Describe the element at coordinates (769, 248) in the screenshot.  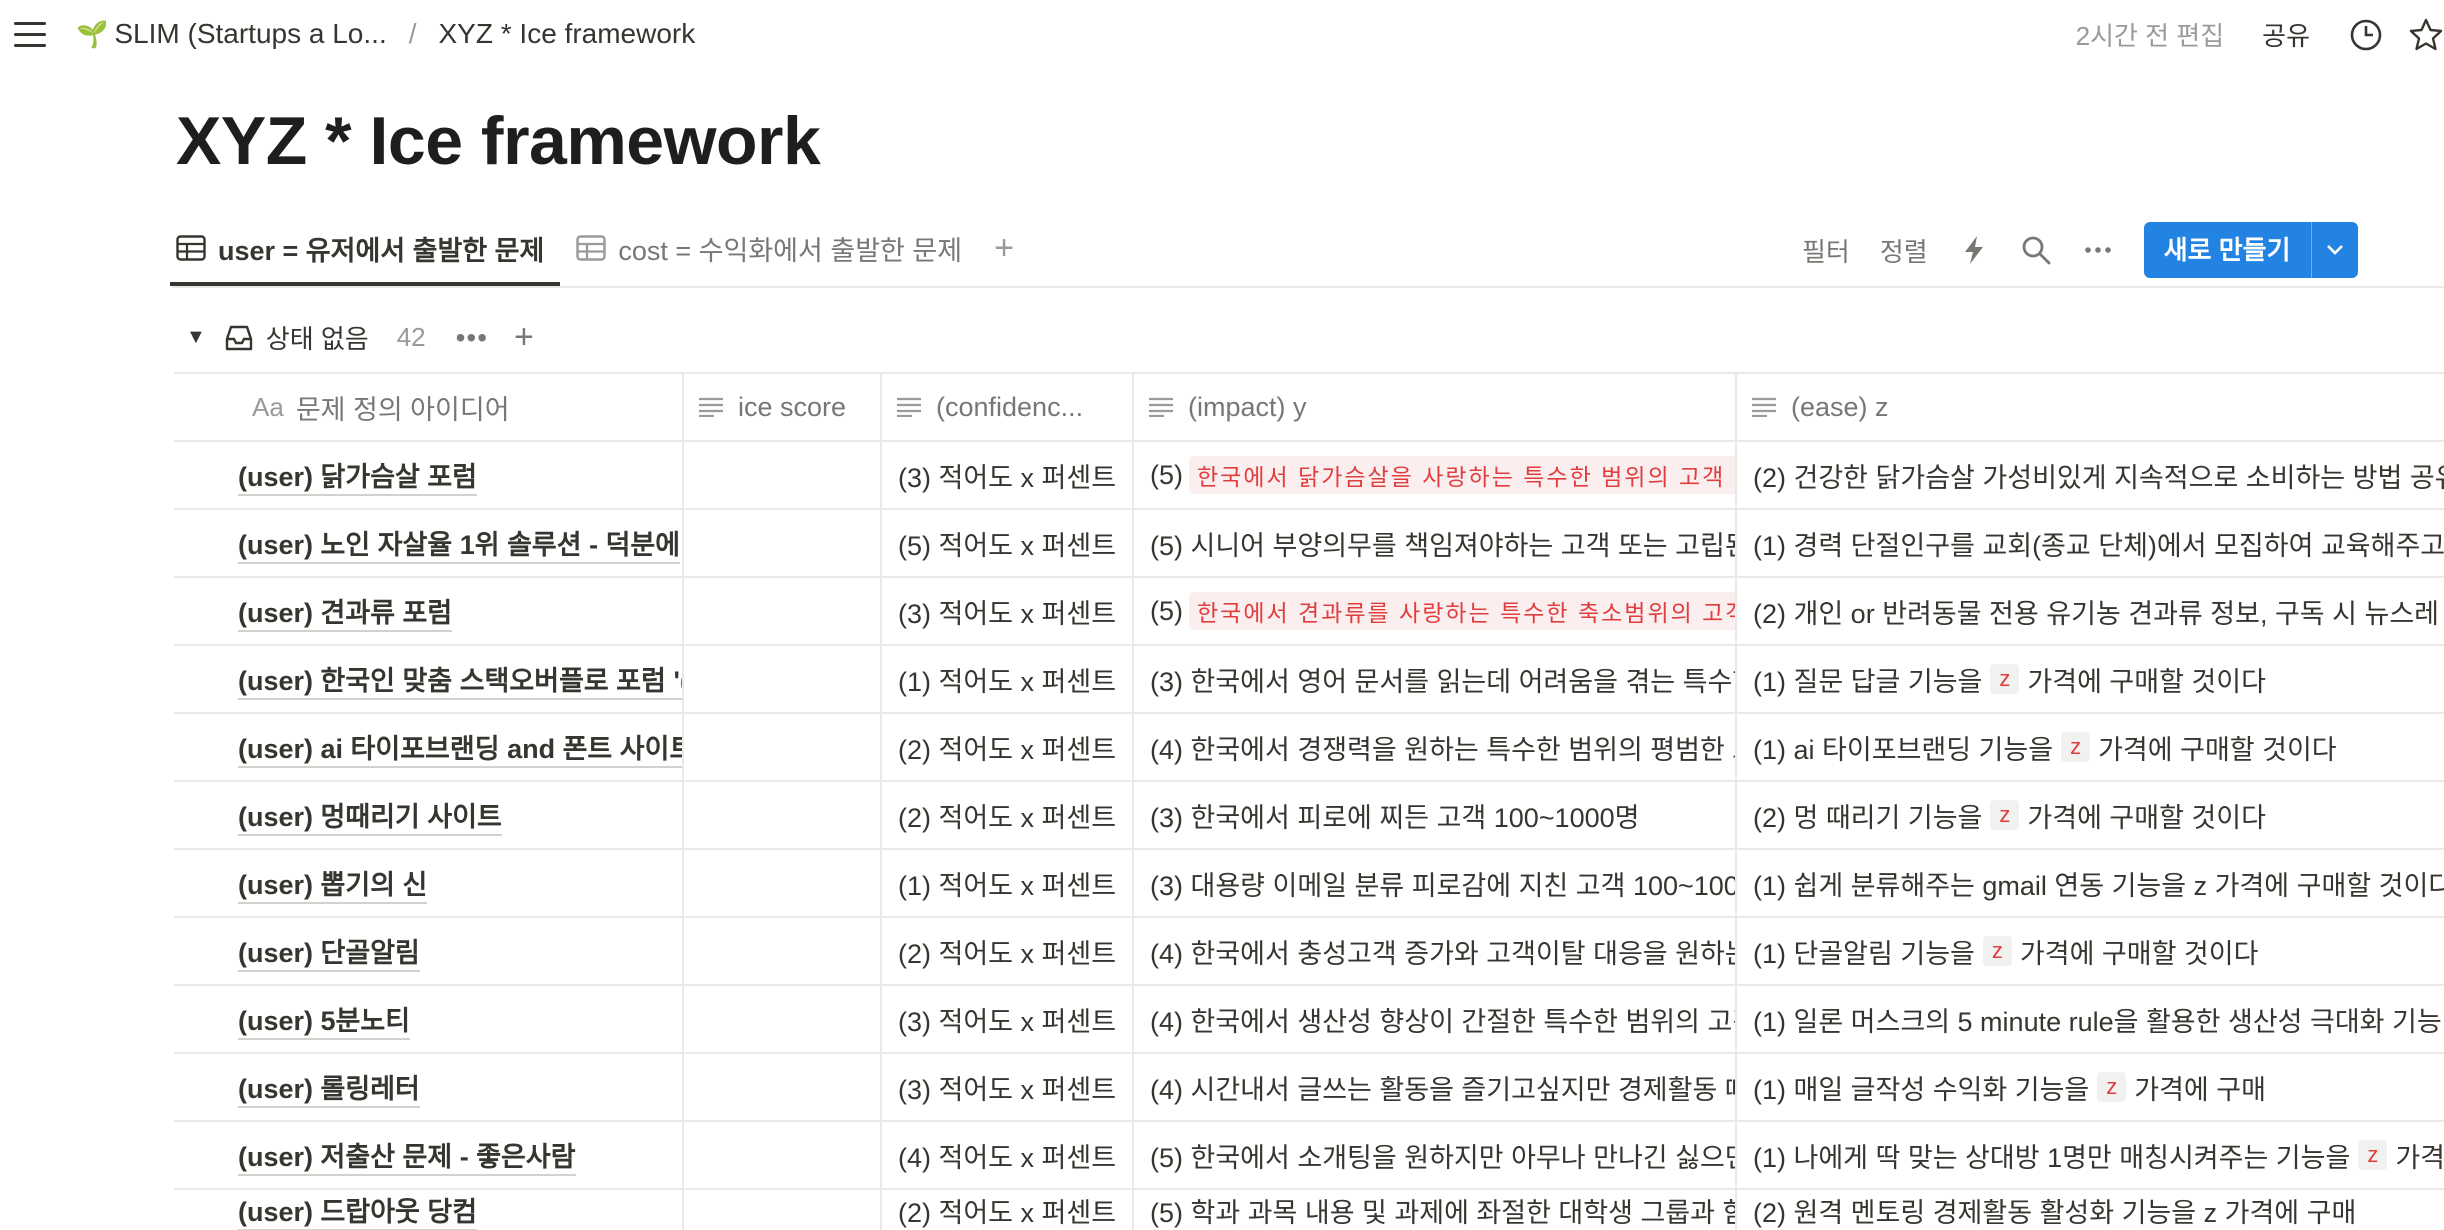
I see `tab-cost: cost = 수익화에서 출발한 문제` at that location.